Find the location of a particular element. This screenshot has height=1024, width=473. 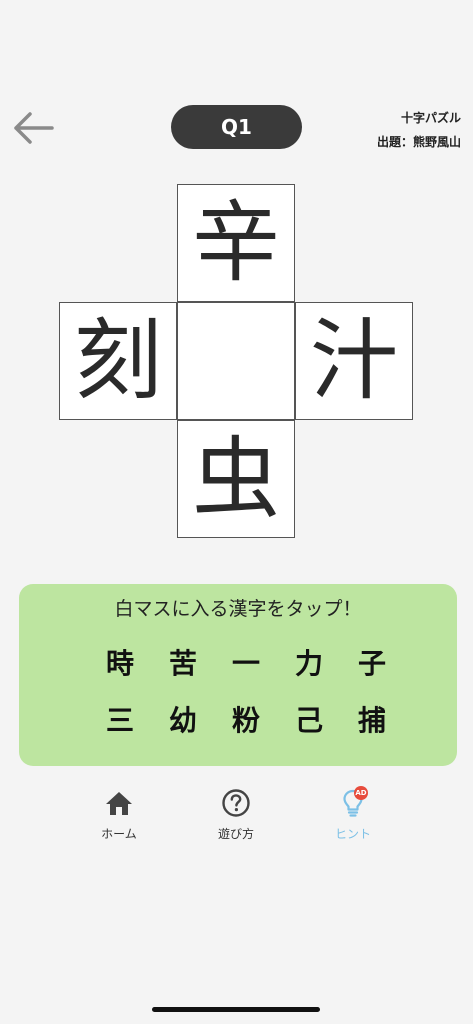

cell-left: 刻 is located at coordinates (118, 361).